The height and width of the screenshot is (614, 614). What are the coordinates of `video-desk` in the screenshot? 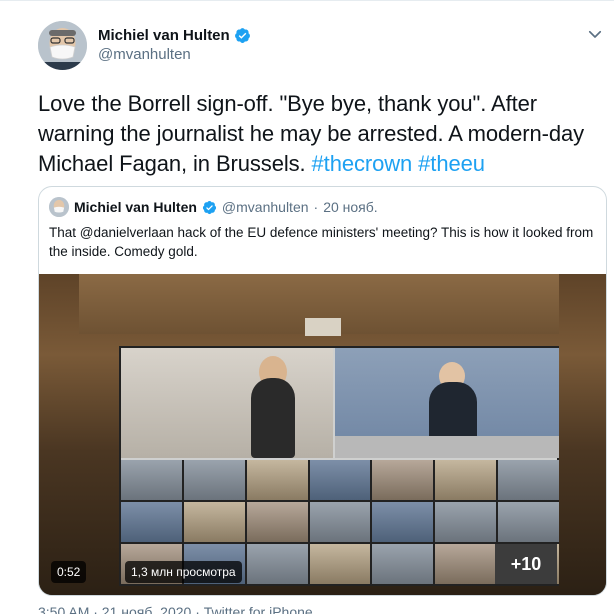 It's located at (447, 447).